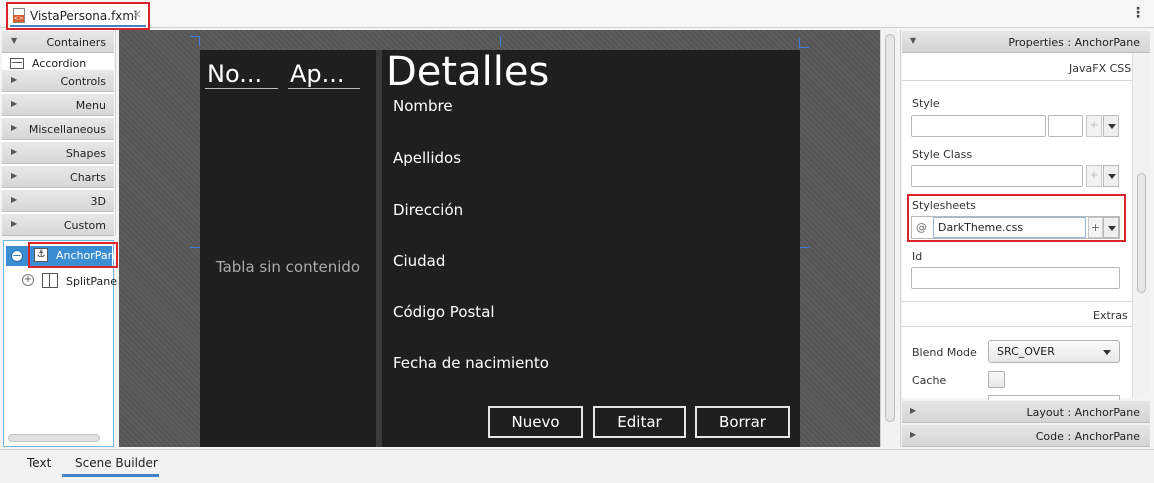 This screenshot has width=1154, height=483. What do you see at coordinates (76, 42) in the screenshot?
I see `library-section-label: Containers` at bounding box center [76, 42].